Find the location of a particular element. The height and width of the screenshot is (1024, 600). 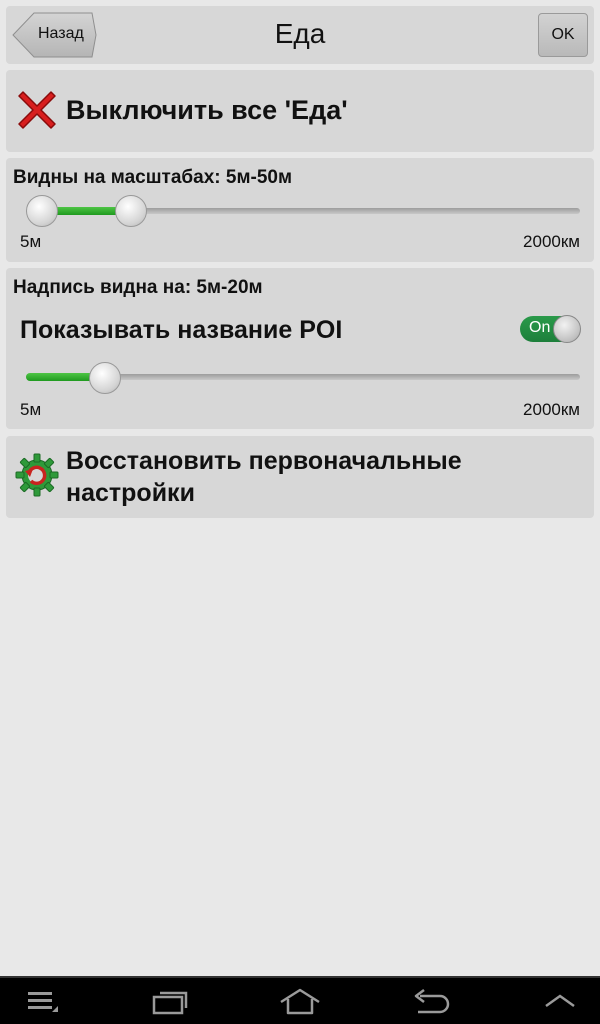

toggle-on-label: On is located at coordinates (540, 327).